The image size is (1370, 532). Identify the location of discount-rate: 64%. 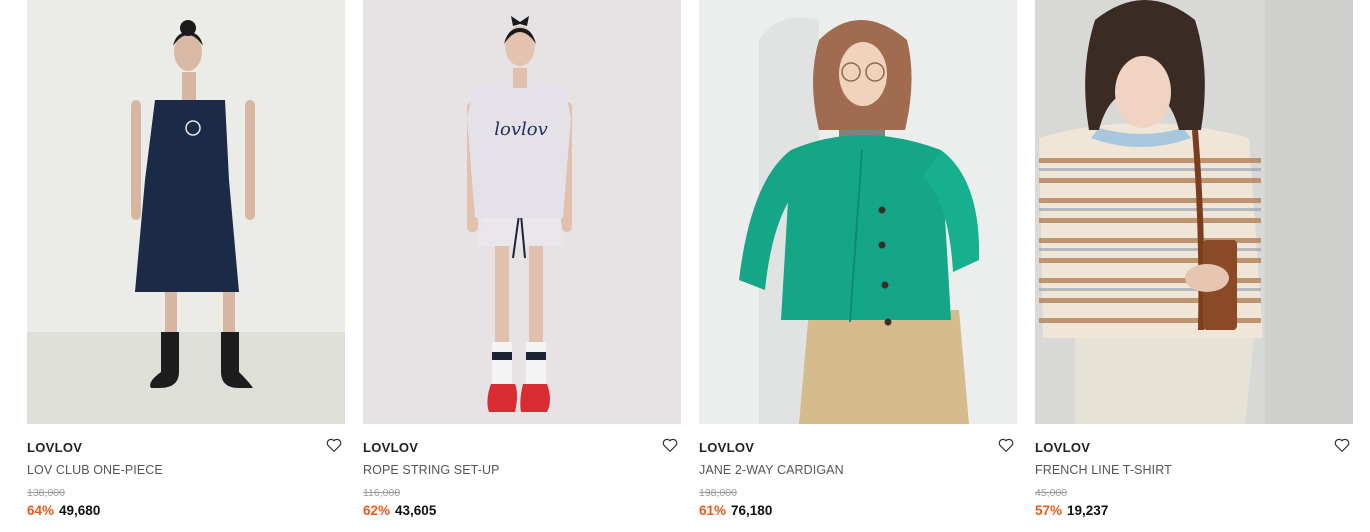
(41, 510).